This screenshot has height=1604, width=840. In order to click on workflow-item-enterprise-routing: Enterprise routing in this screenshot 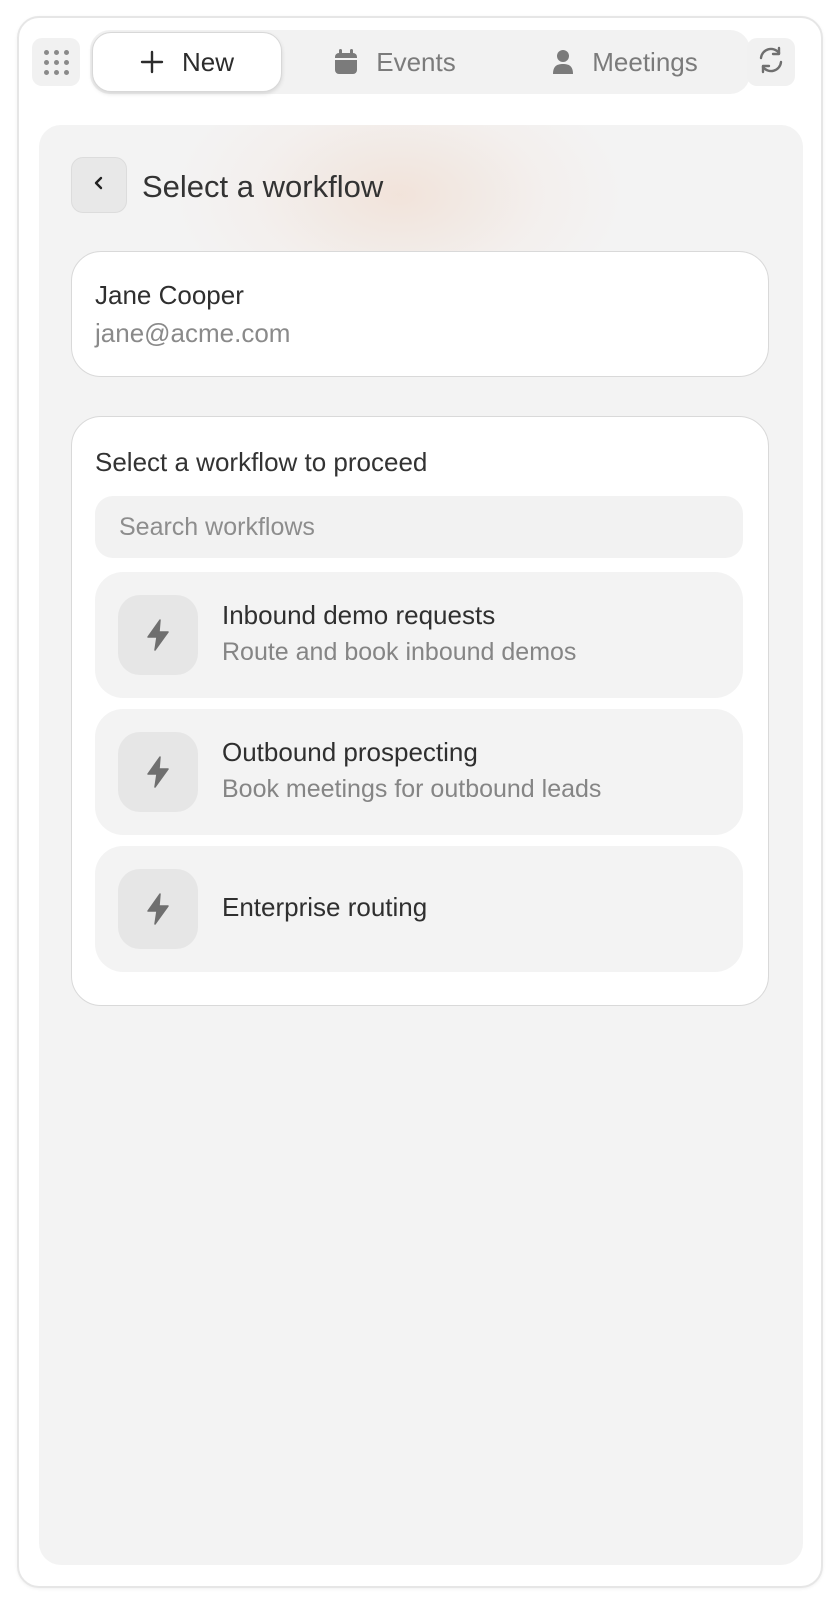, I will do `click(419, 909)`.